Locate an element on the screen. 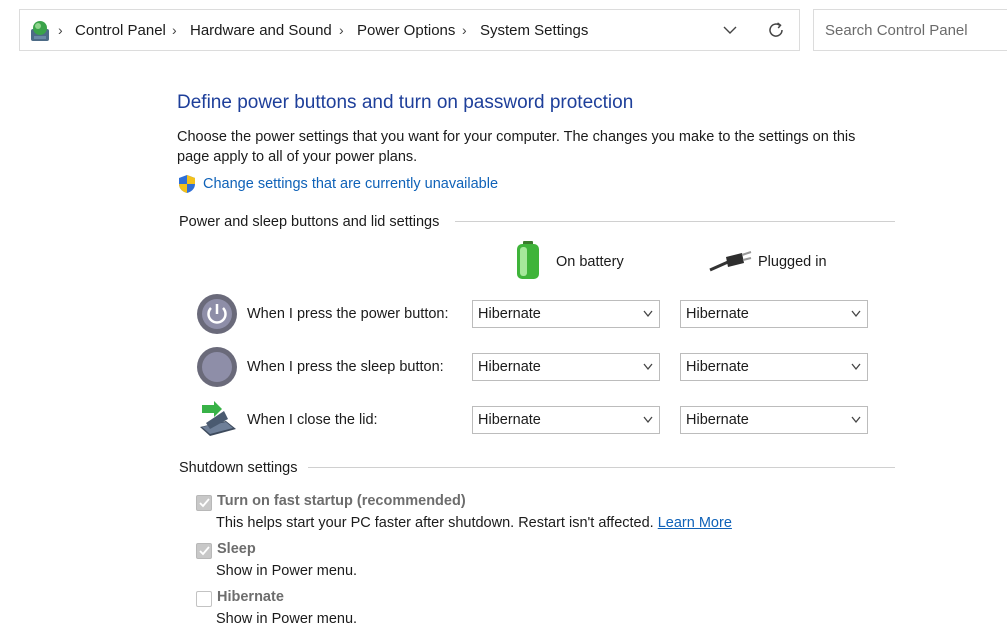 The height and width of the screenshot is (641, 1007). power-button-battery-select: Hibernate is located at coordinates (566, 314).